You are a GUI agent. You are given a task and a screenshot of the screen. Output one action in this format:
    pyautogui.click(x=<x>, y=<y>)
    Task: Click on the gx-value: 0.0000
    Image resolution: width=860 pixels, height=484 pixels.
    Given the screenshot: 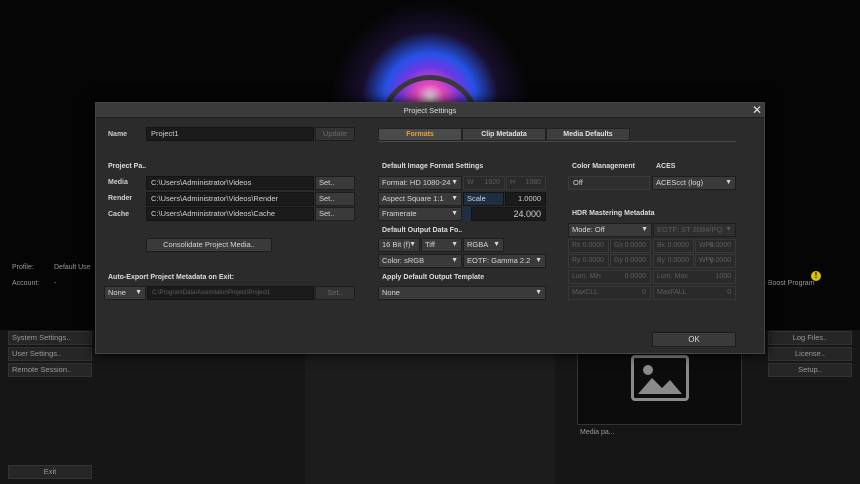 What is the action you would take?
    pyautogui.click(x=635, y=245)
    